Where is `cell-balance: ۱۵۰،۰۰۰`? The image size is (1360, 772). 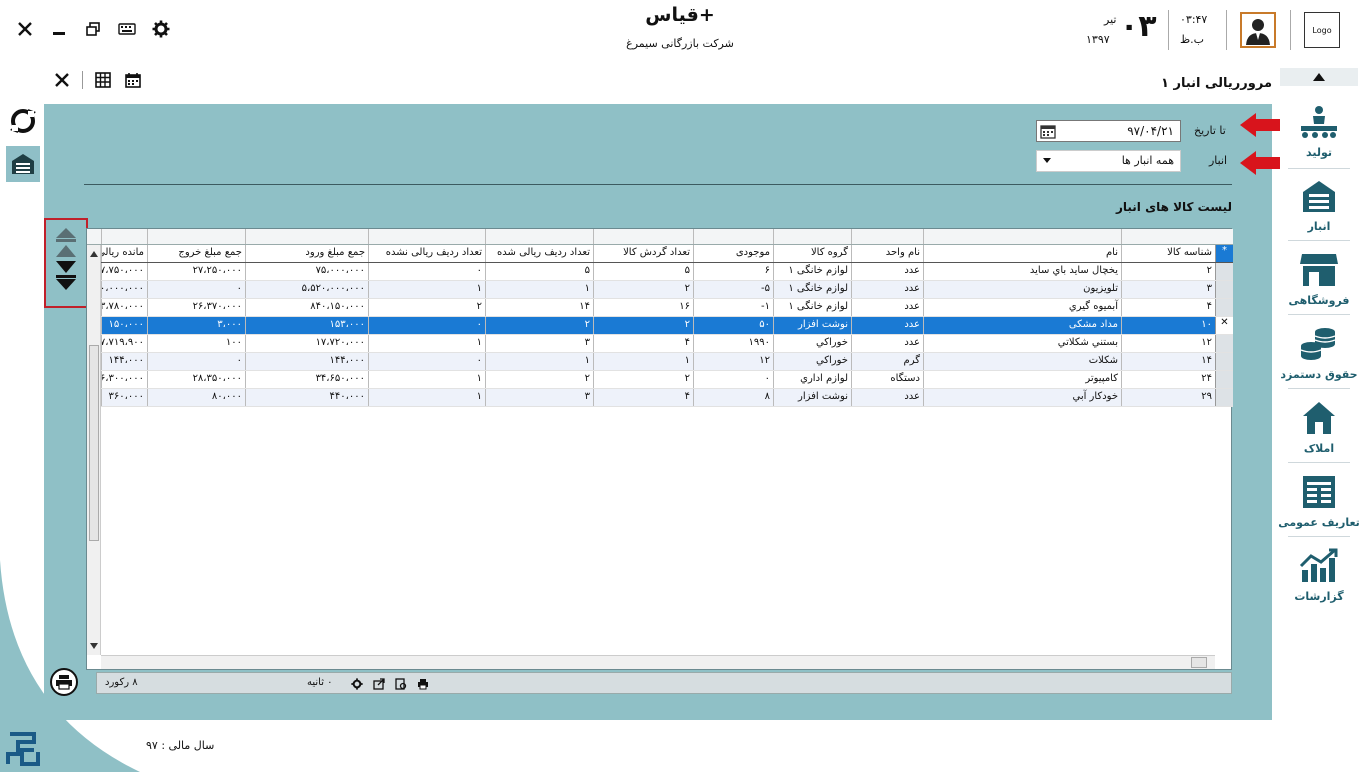
cell-balance: ۱۵۰،۰۰۰ is located at coordinates (124, 325).